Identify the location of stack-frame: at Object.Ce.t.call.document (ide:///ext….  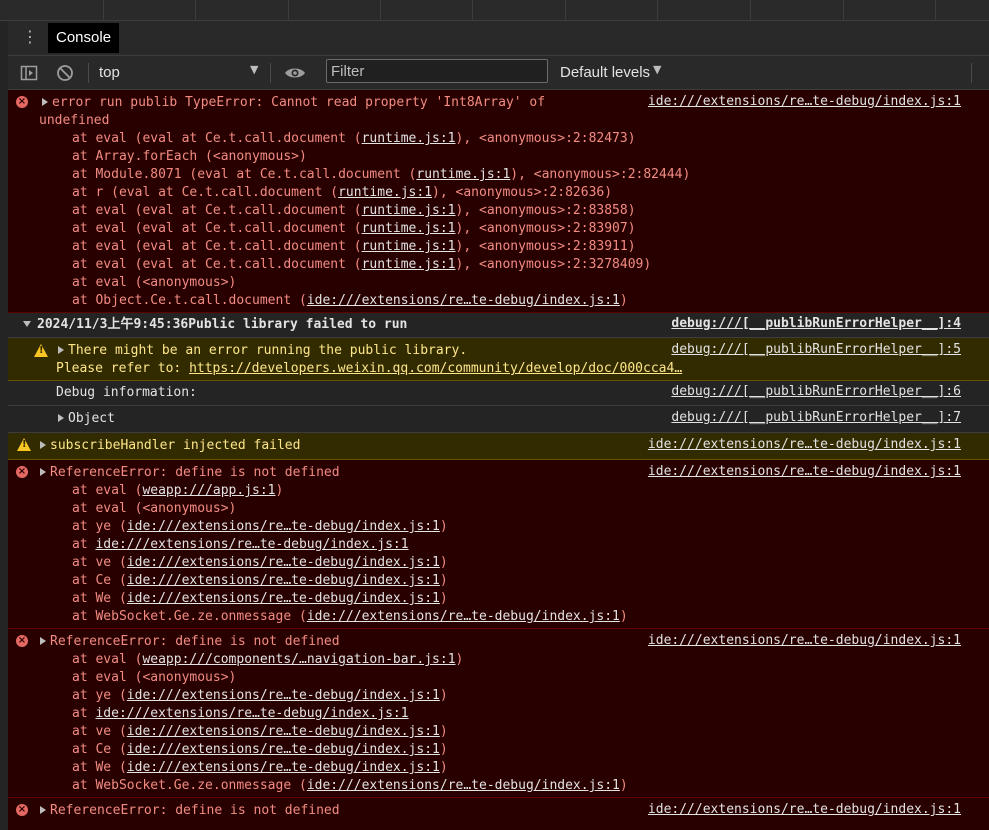
(498, 301).